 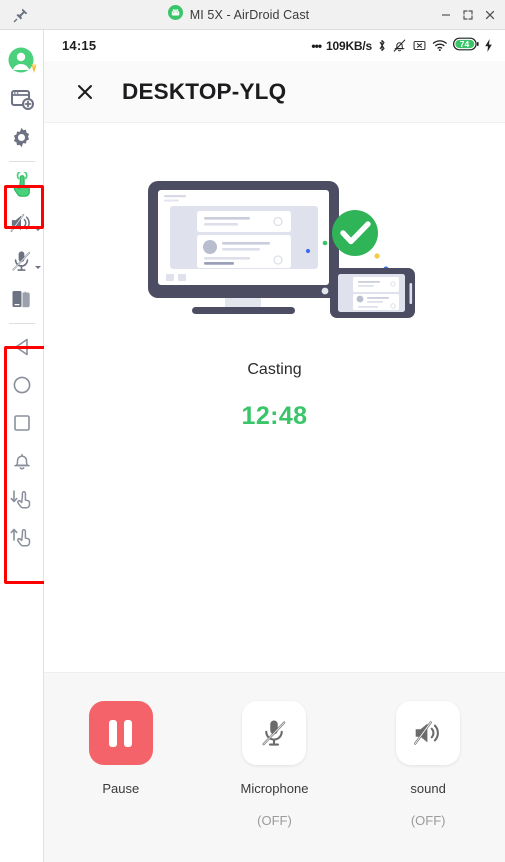 I want to click on charging-bolt-icon, so click(x=488, y=45).